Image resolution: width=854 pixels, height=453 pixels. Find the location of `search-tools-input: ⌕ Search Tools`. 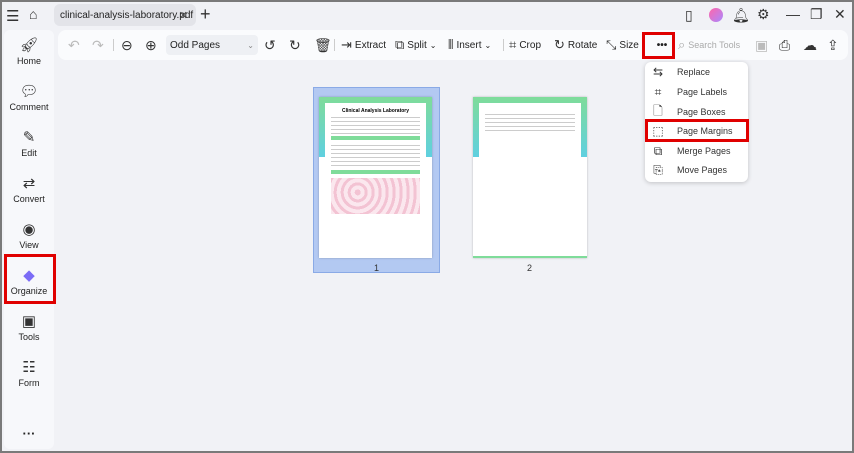

search-tools-input: ⌕ Search Tools is located at coordinates (709, 45).